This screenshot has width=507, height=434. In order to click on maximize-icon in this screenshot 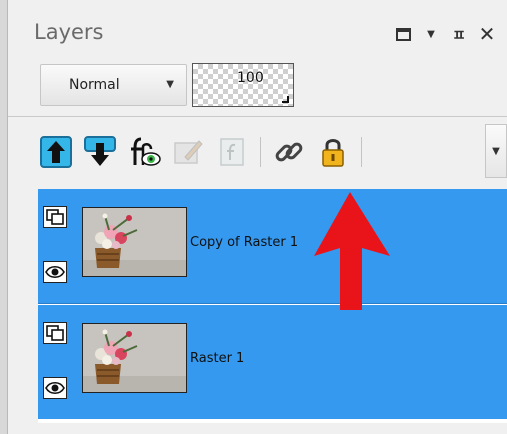, I will do `click(403, 34)`.